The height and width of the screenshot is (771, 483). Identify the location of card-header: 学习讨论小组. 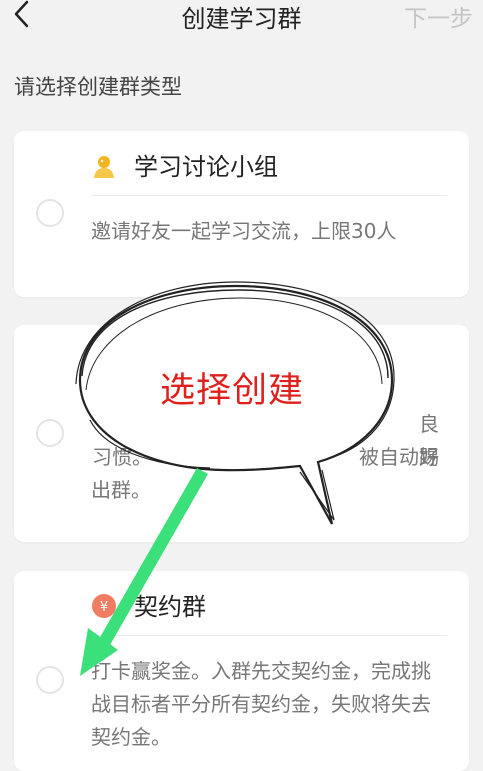
(269, 165).